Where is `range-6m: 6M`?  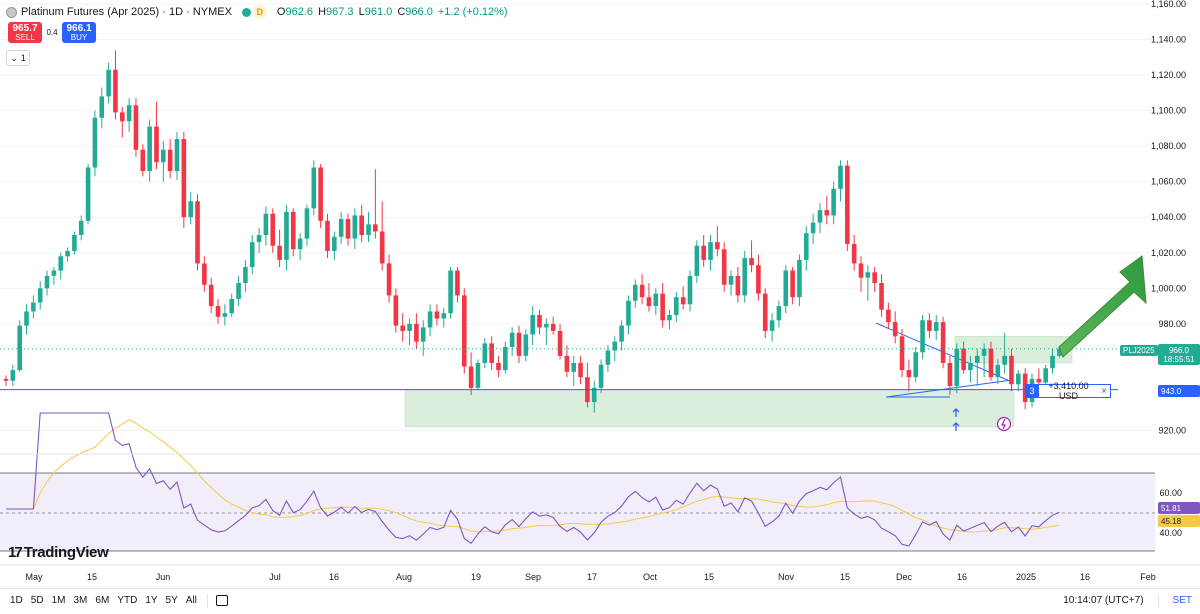
range-6m: 6M is located at coordinates (102, 600).